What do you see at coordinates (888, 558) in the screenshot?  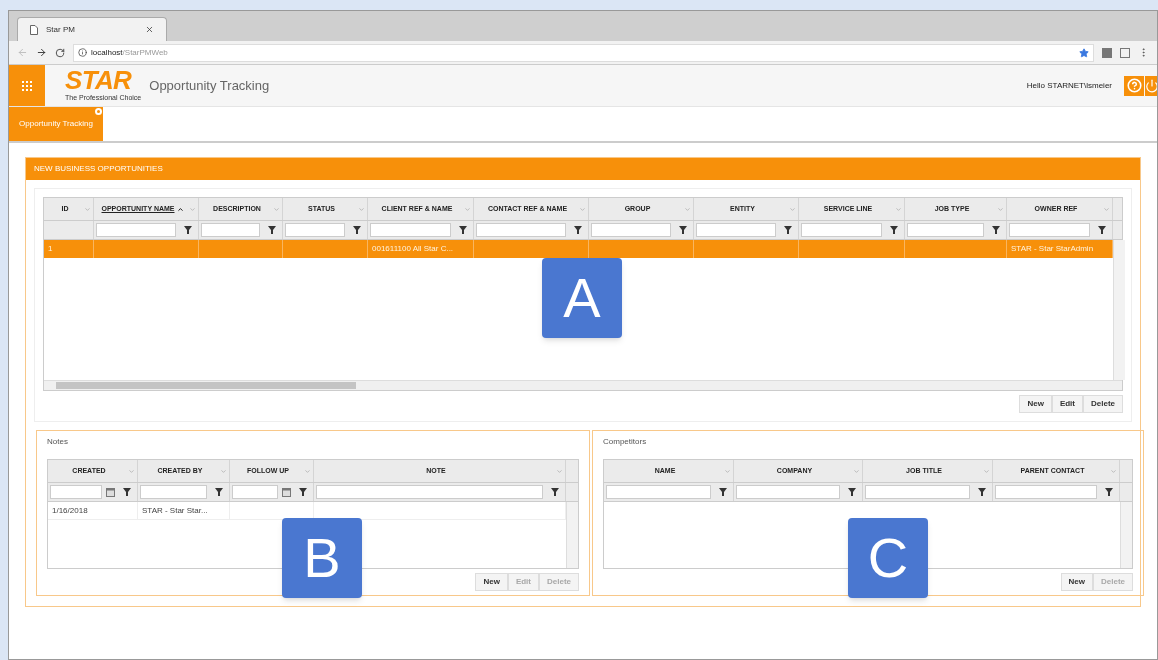 I see `callout-badge: C` at bounding box center [888, 558].